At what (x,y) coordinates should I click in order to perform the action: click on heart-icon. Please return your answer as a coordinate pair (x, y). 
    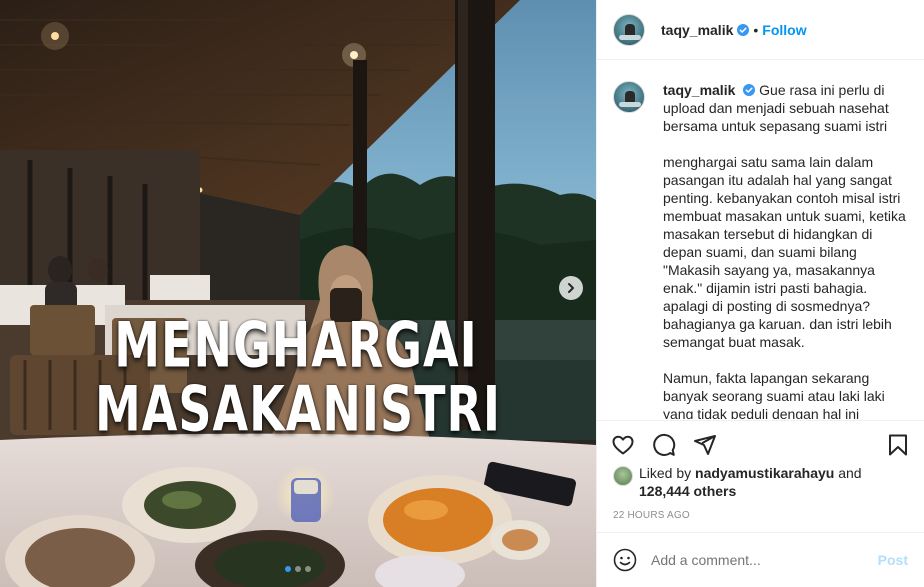
    Looking at the image, I should click on (623, 444).